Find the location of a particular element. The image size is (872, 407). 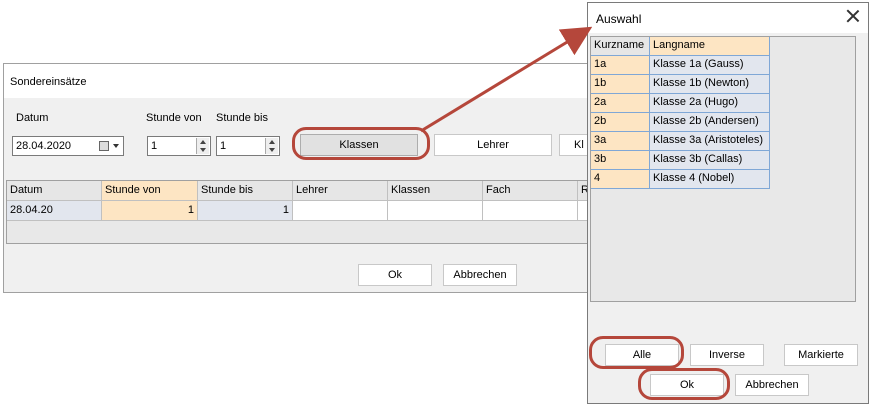

window-title: Sondereinsätze is located at coordinates (48, 82).